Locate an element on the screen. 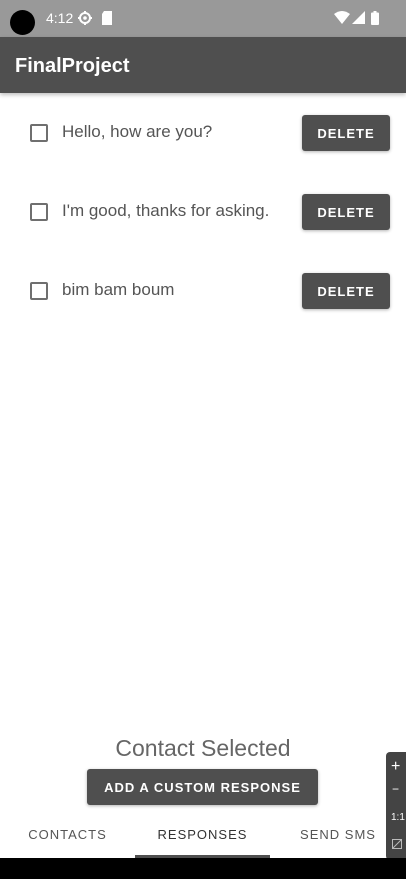 This screenshot has width=406, height=879. response-row: Hello, how are you? DELETE is located at coordinates (203, 133).